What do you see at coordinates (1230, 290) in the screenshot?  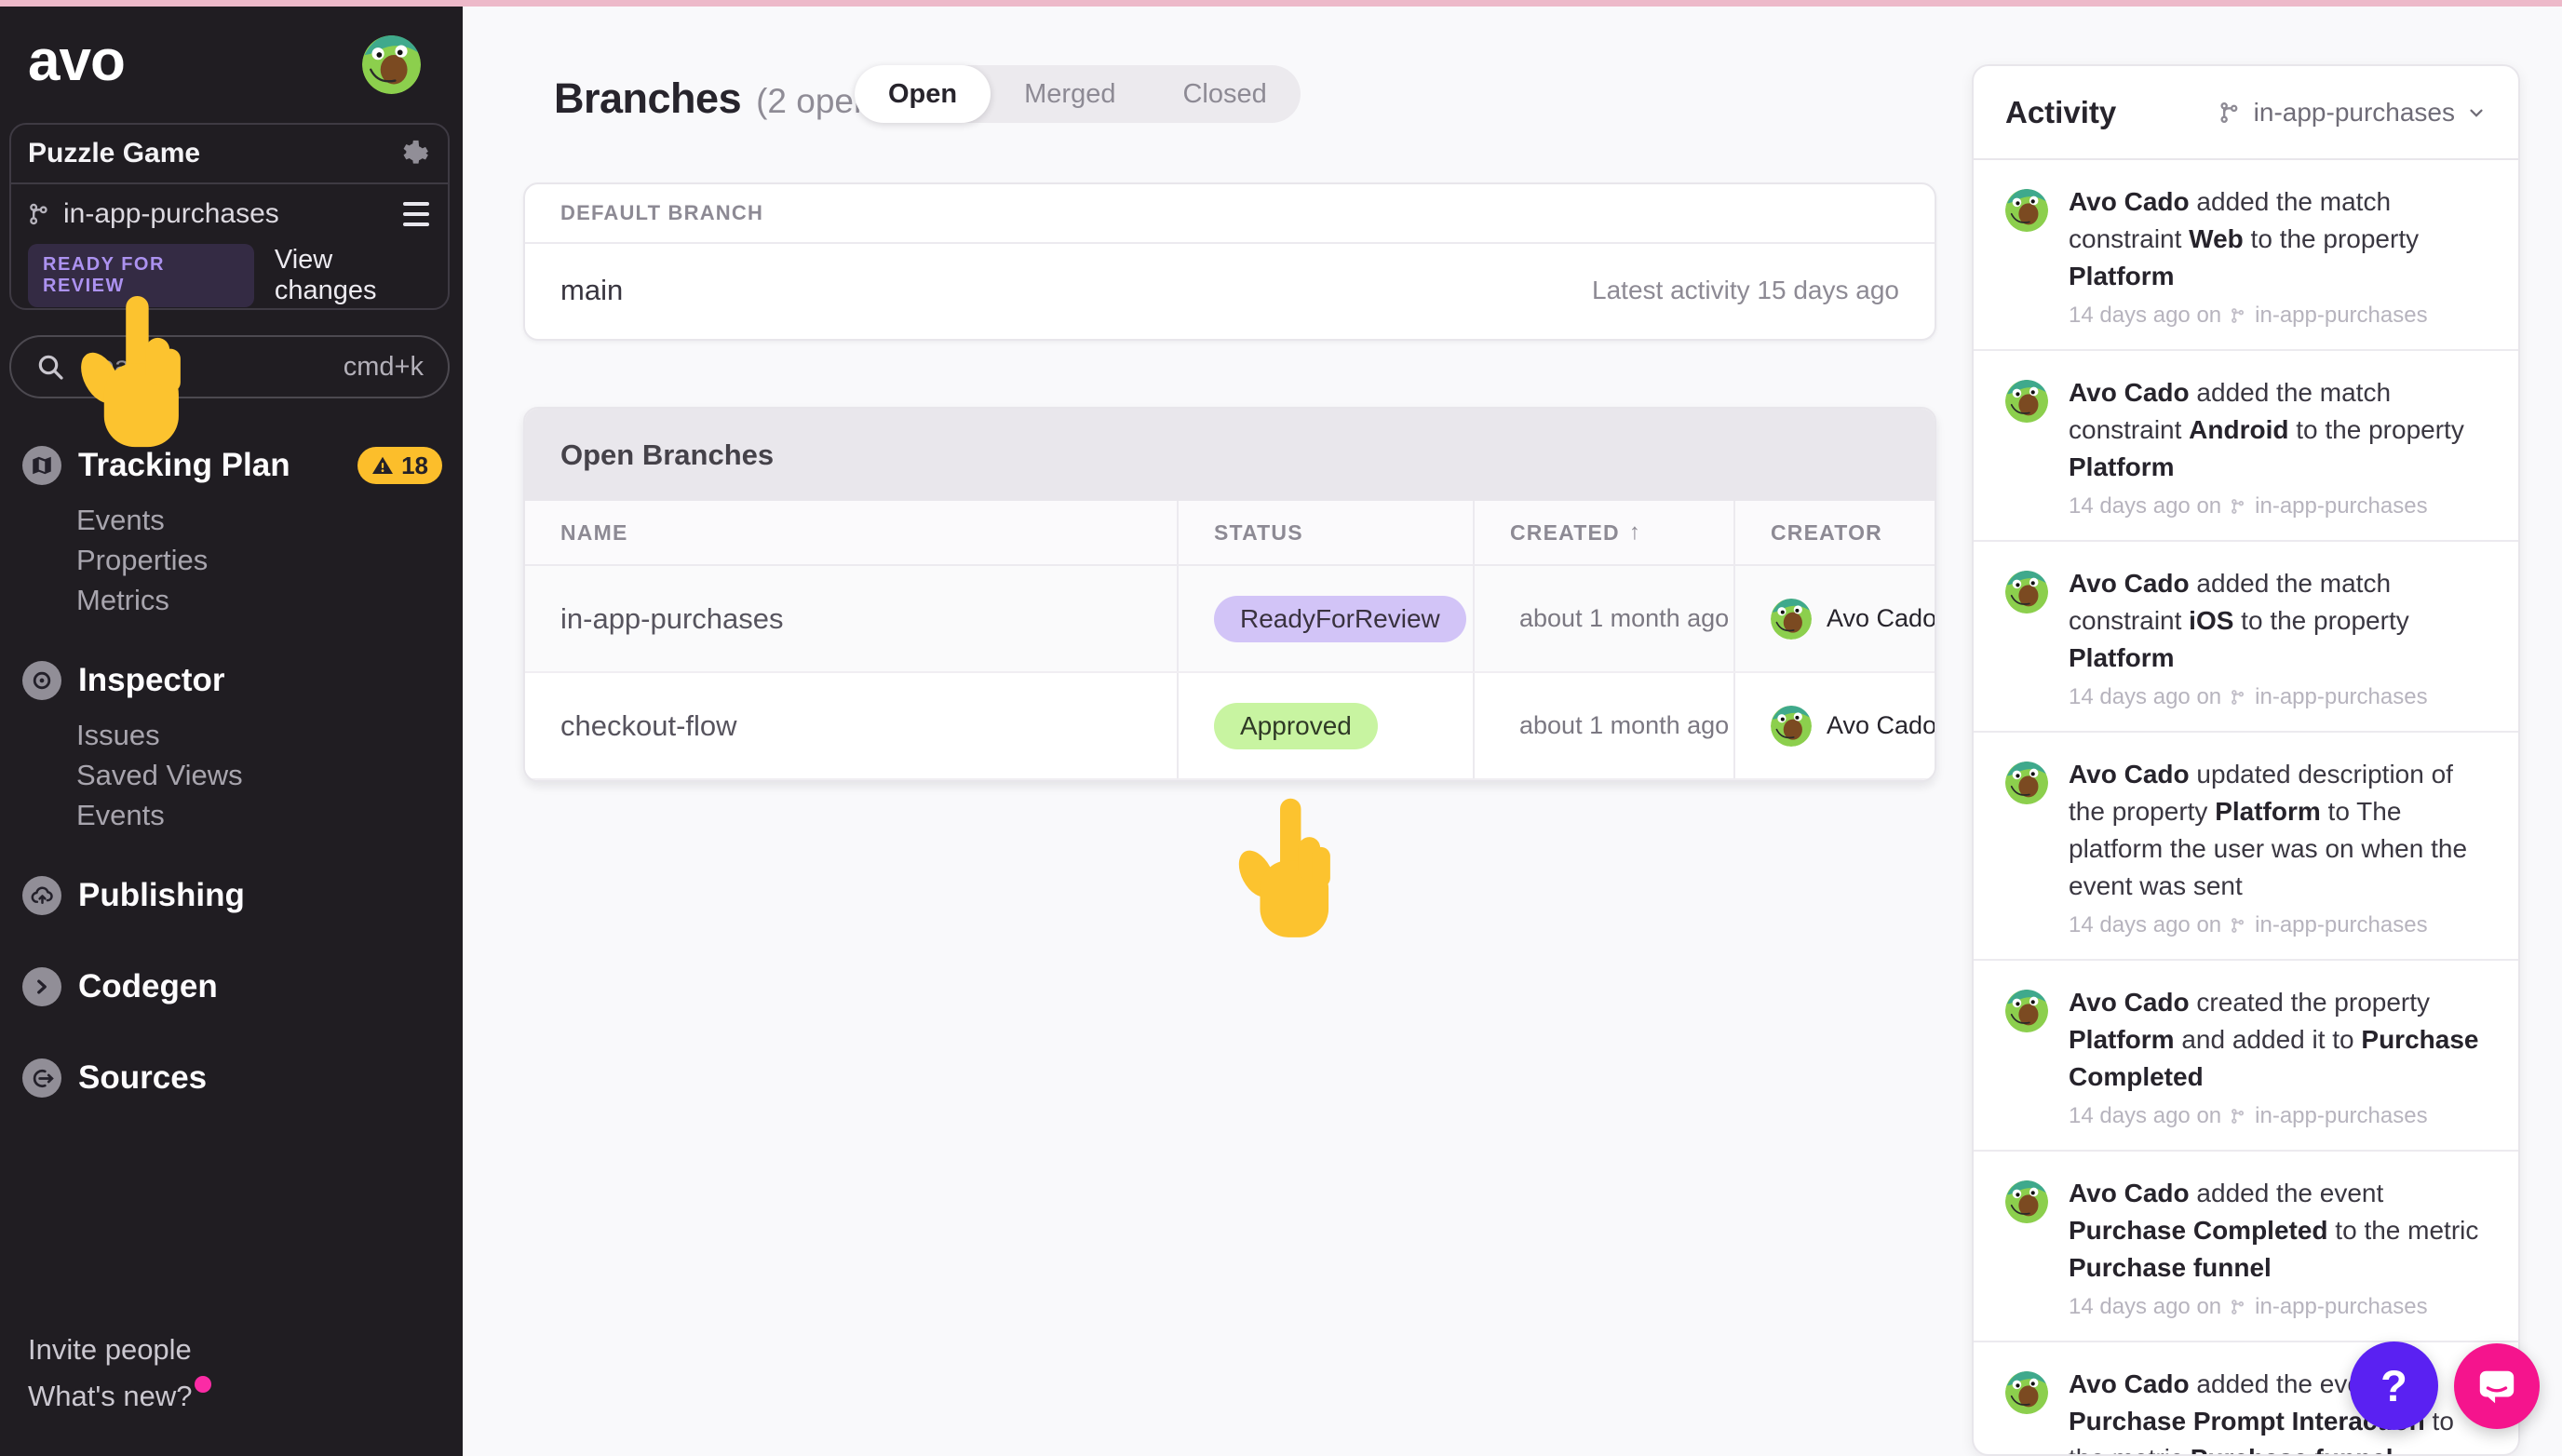 I see `default-branch-row: main Latest activity 15 days ago` at bounding box center [1230, 290].